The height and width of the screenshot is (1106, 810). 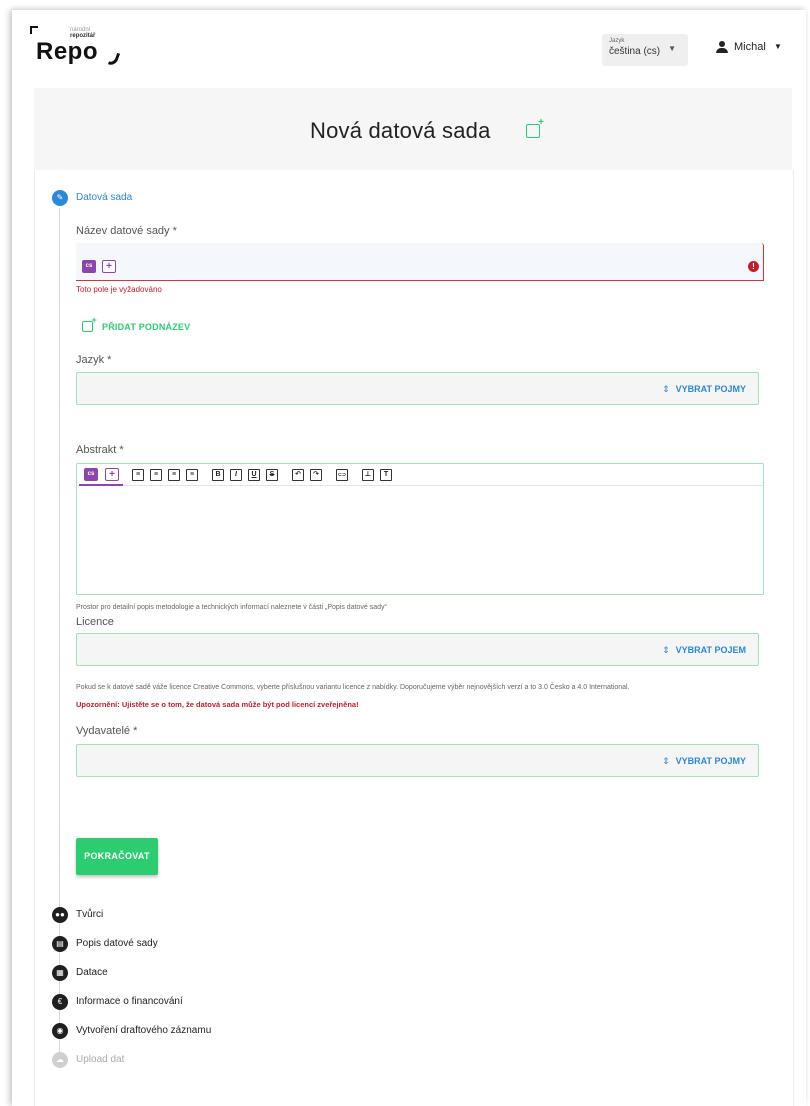 I want to click on step-connector, so click(x=59, y=632).